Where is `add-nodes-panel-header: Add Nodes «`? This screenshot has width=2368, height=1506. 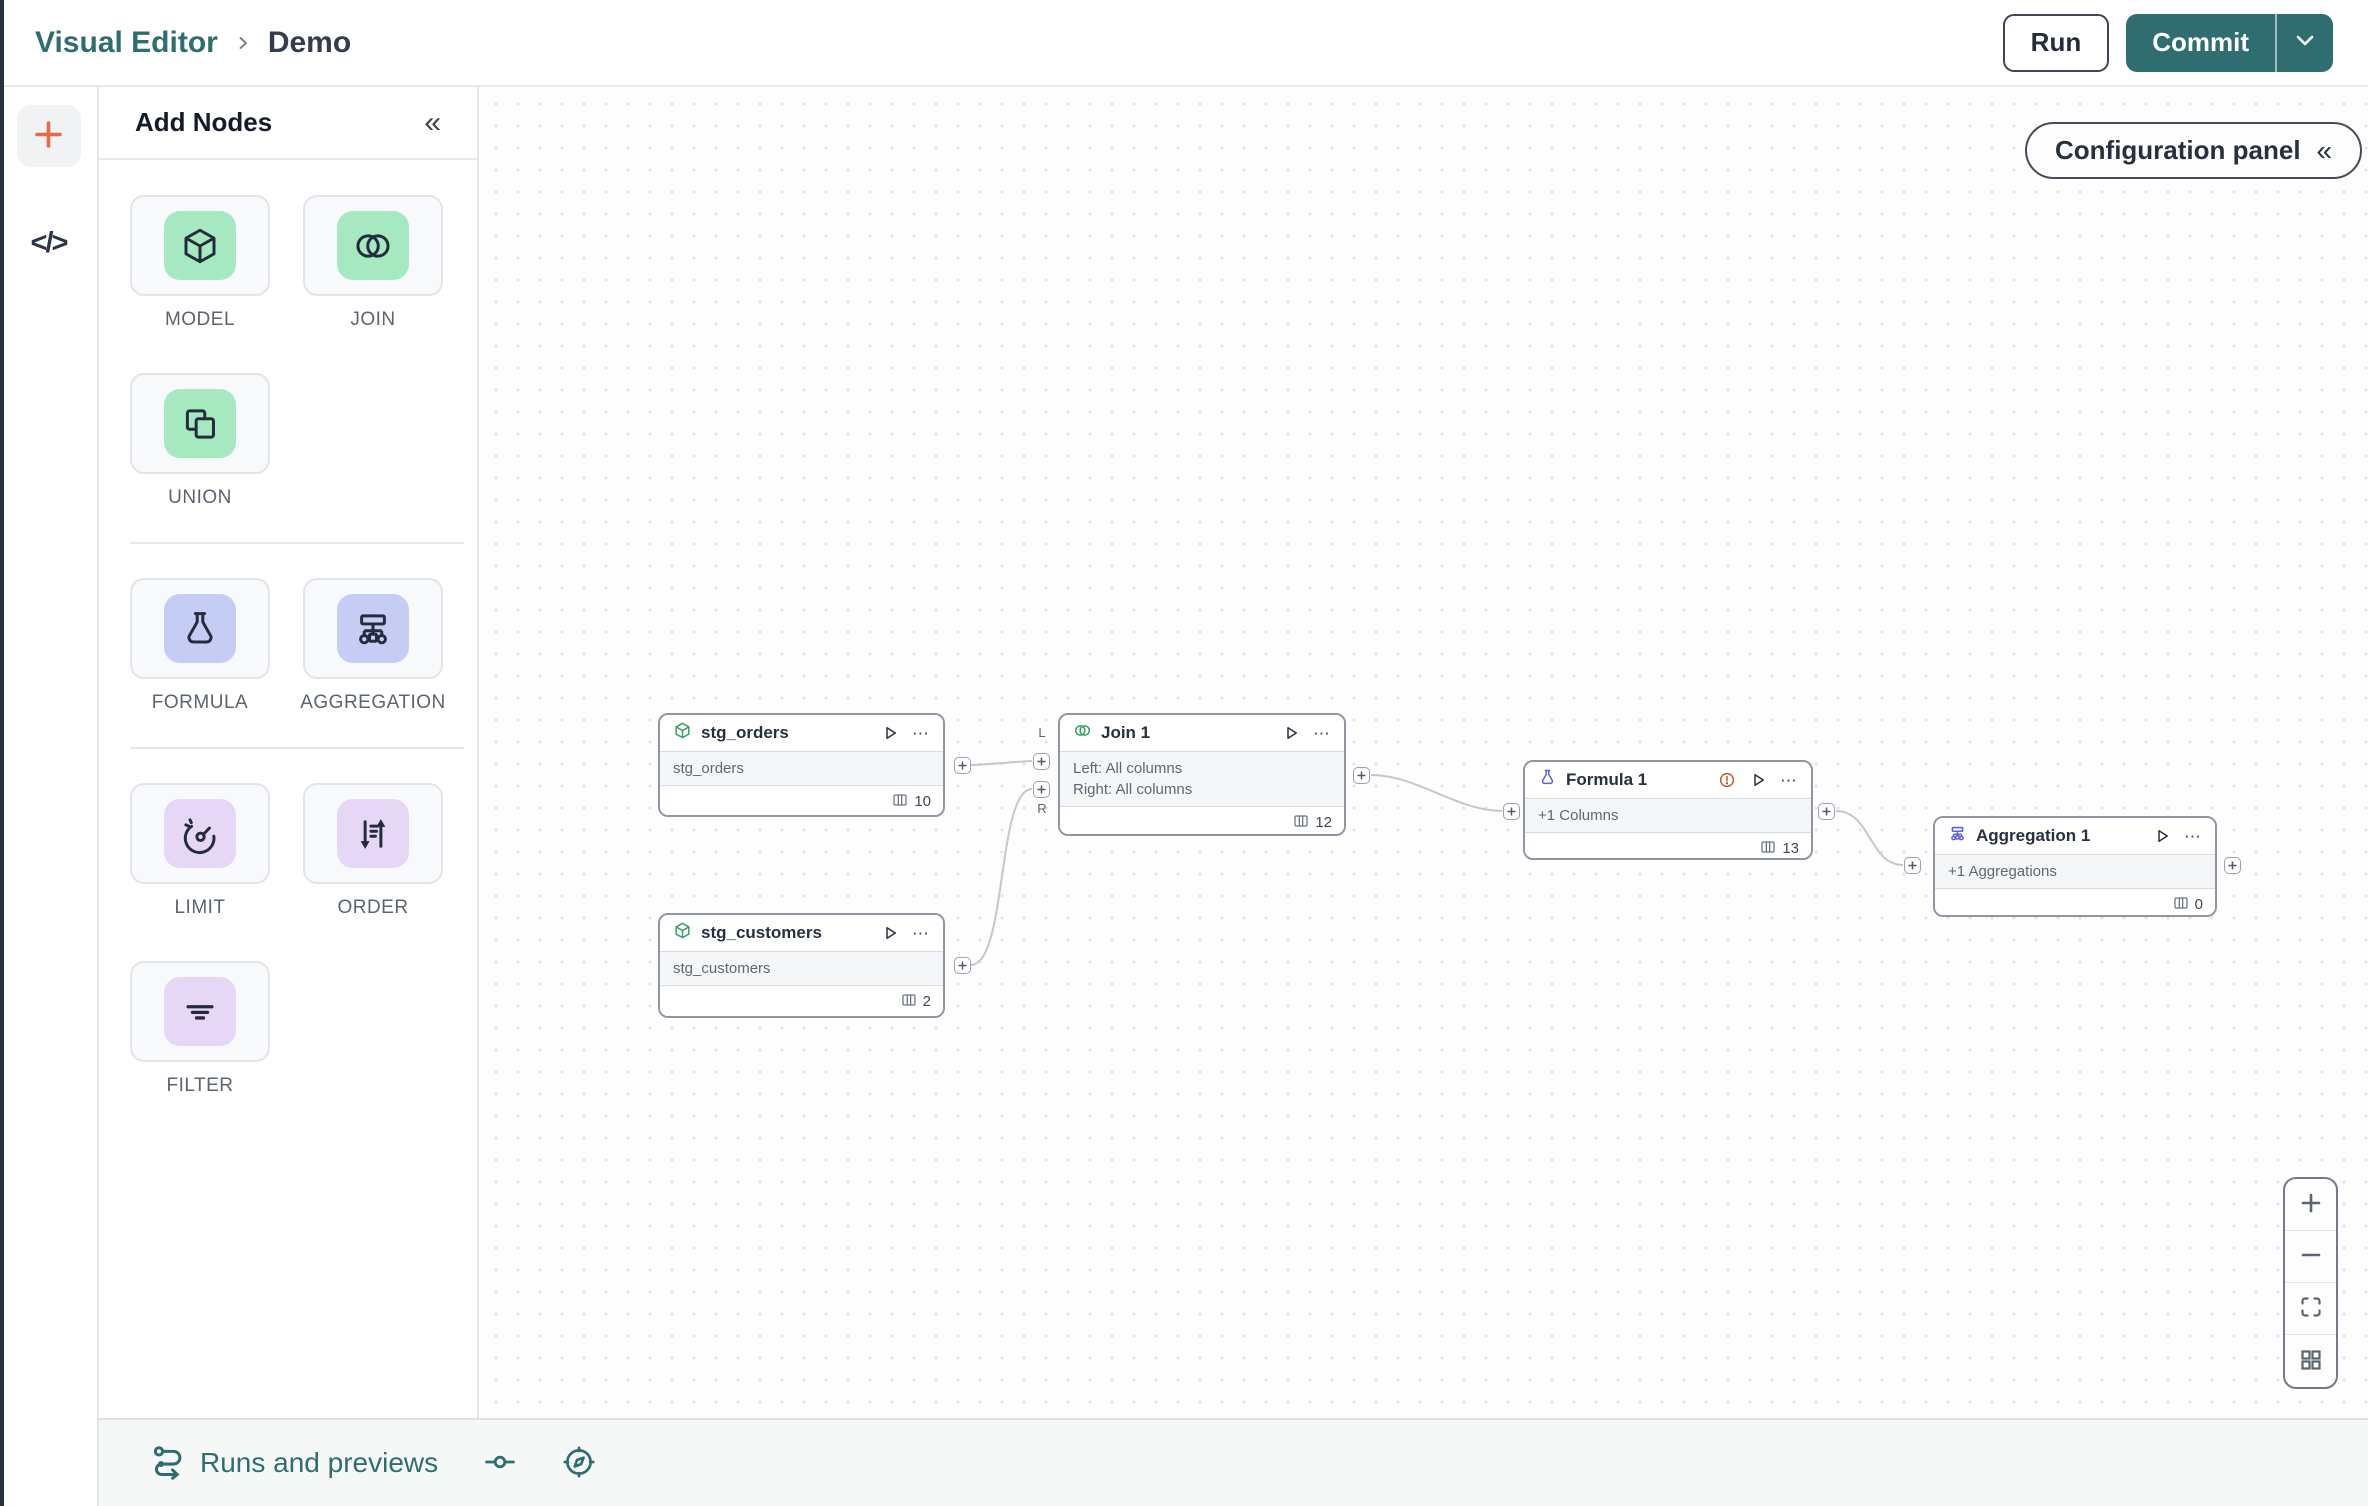 add-nodes-panel-header: Add Nodes « is located at coordinates (288, 123).